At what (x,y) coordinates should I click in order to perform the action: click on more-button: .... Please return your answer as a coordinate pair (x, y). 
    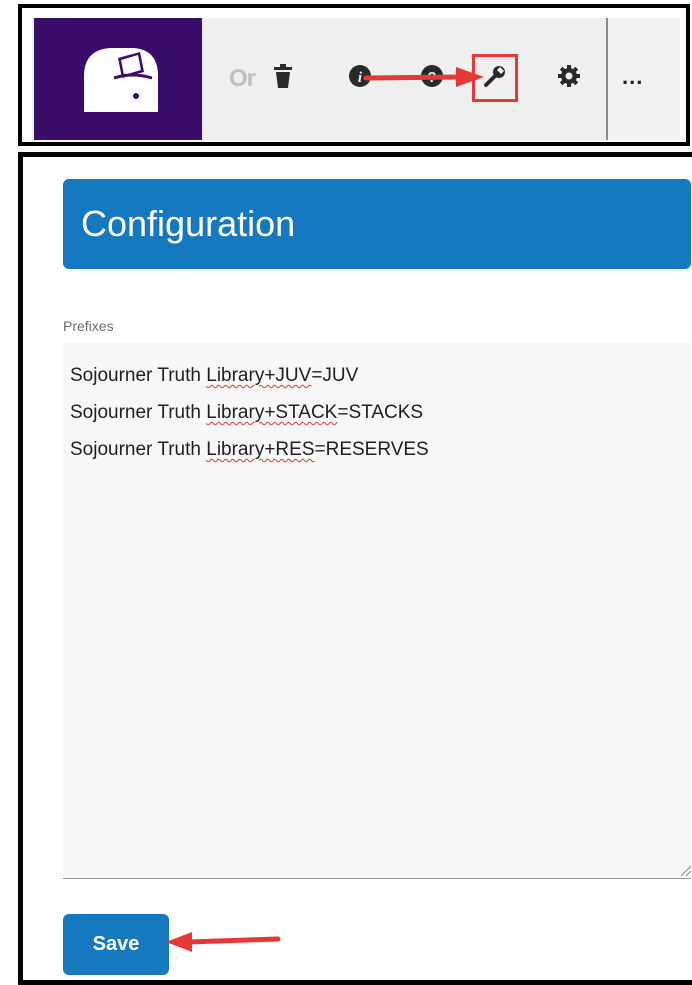
    Looking at the image, I should click on (643, 79).